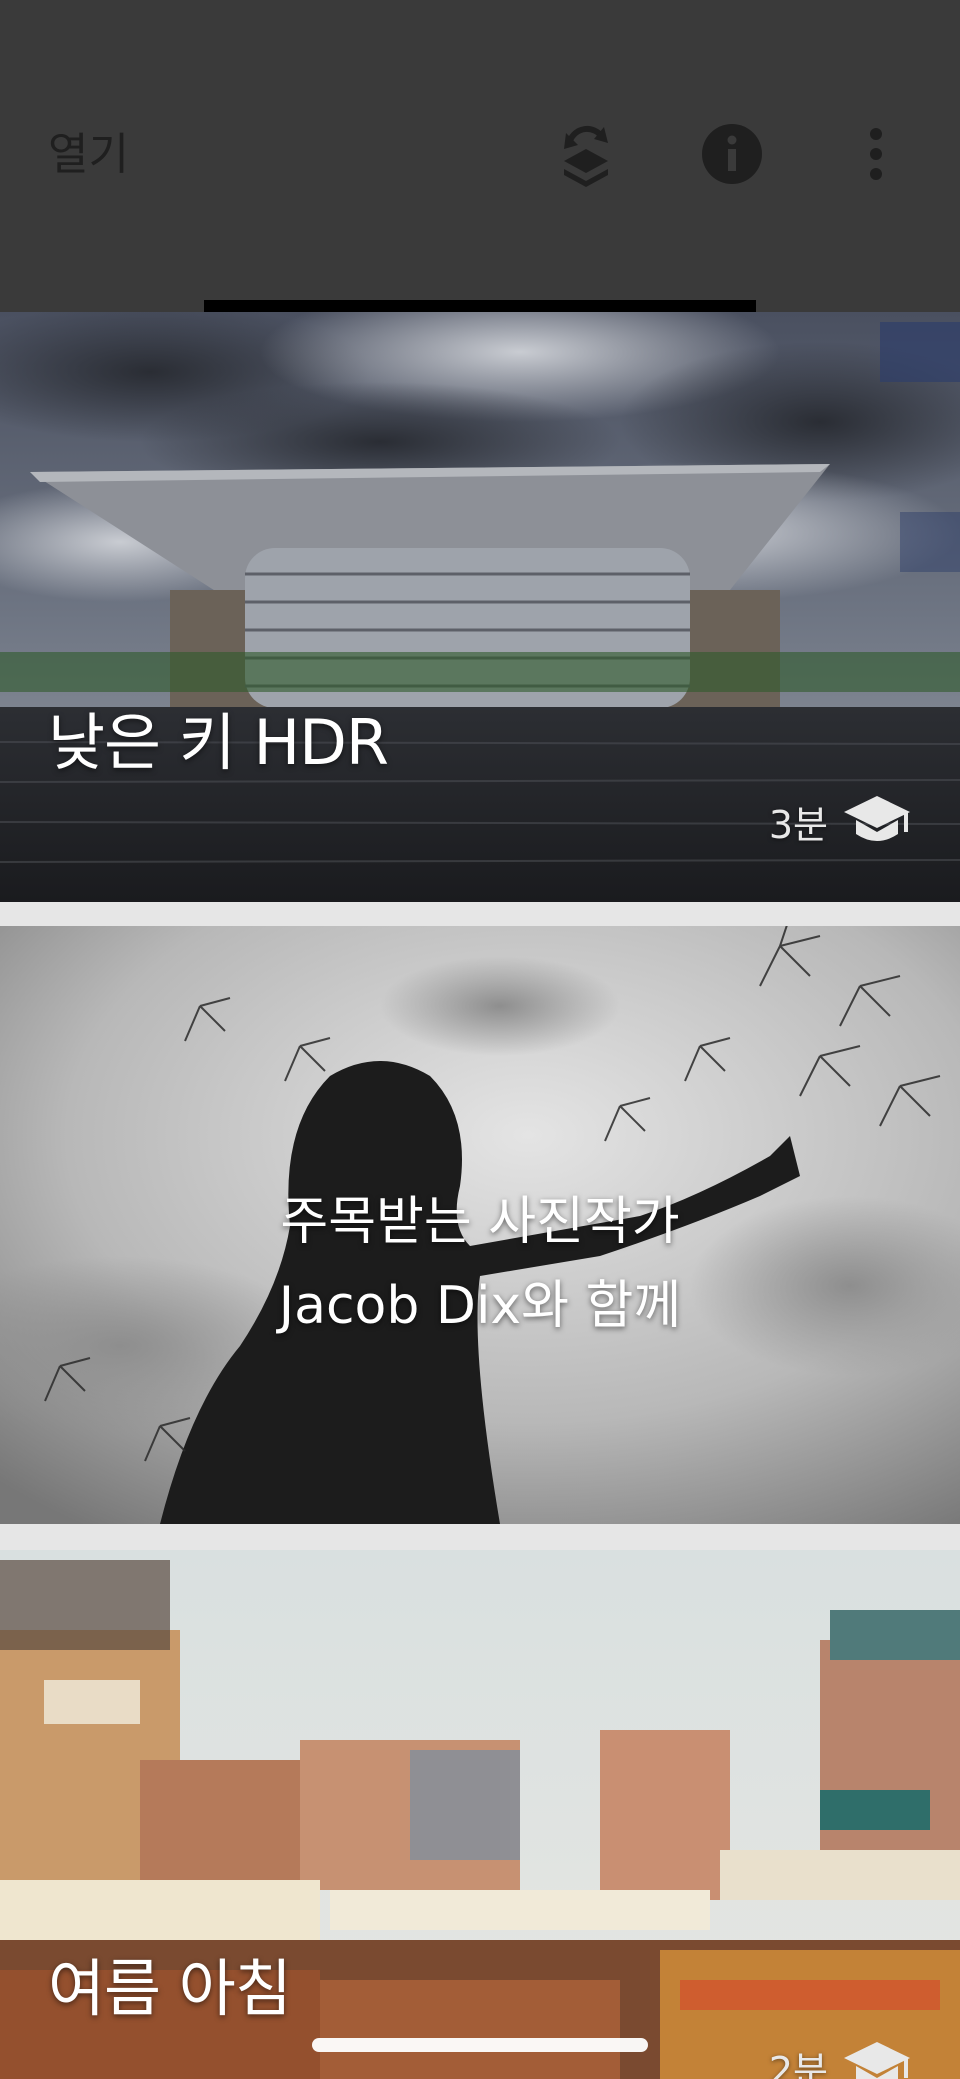  Describe the element at coordinates (876, 154) in the screenshot. I see `more-vert-icon` at that location.